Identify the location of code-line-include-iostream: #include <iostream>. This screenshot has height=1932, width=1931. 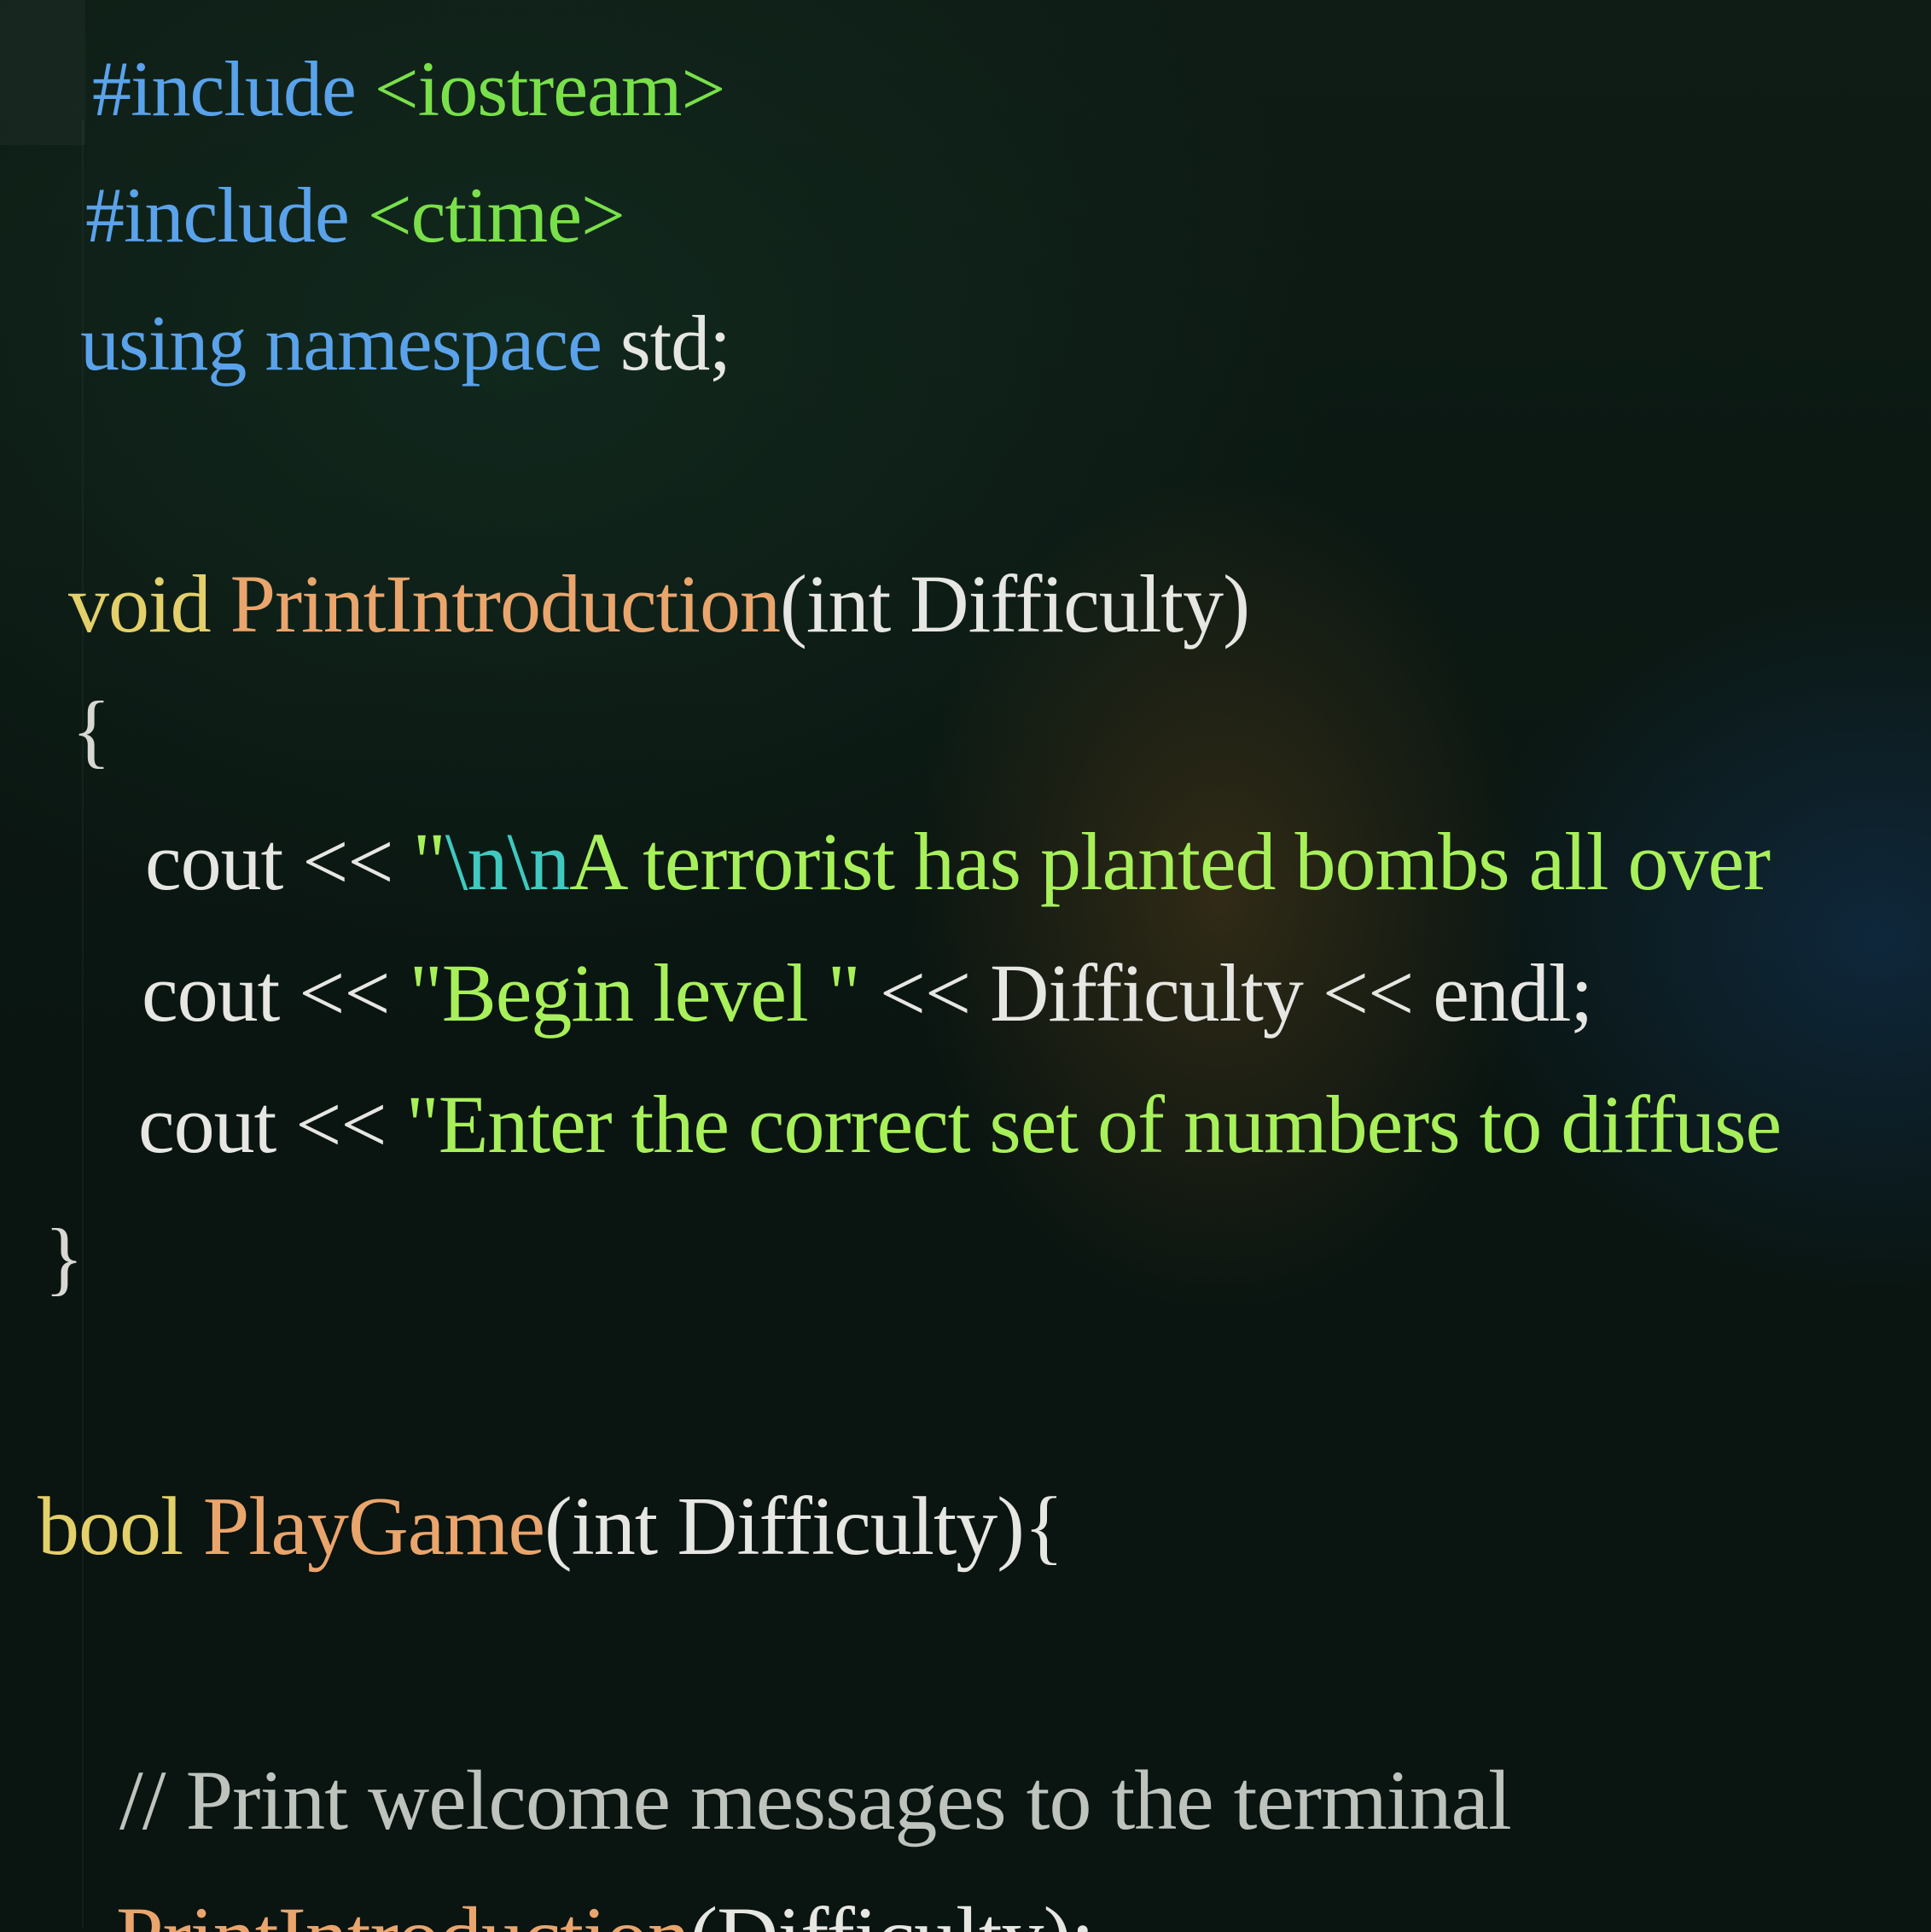
(408, 88).